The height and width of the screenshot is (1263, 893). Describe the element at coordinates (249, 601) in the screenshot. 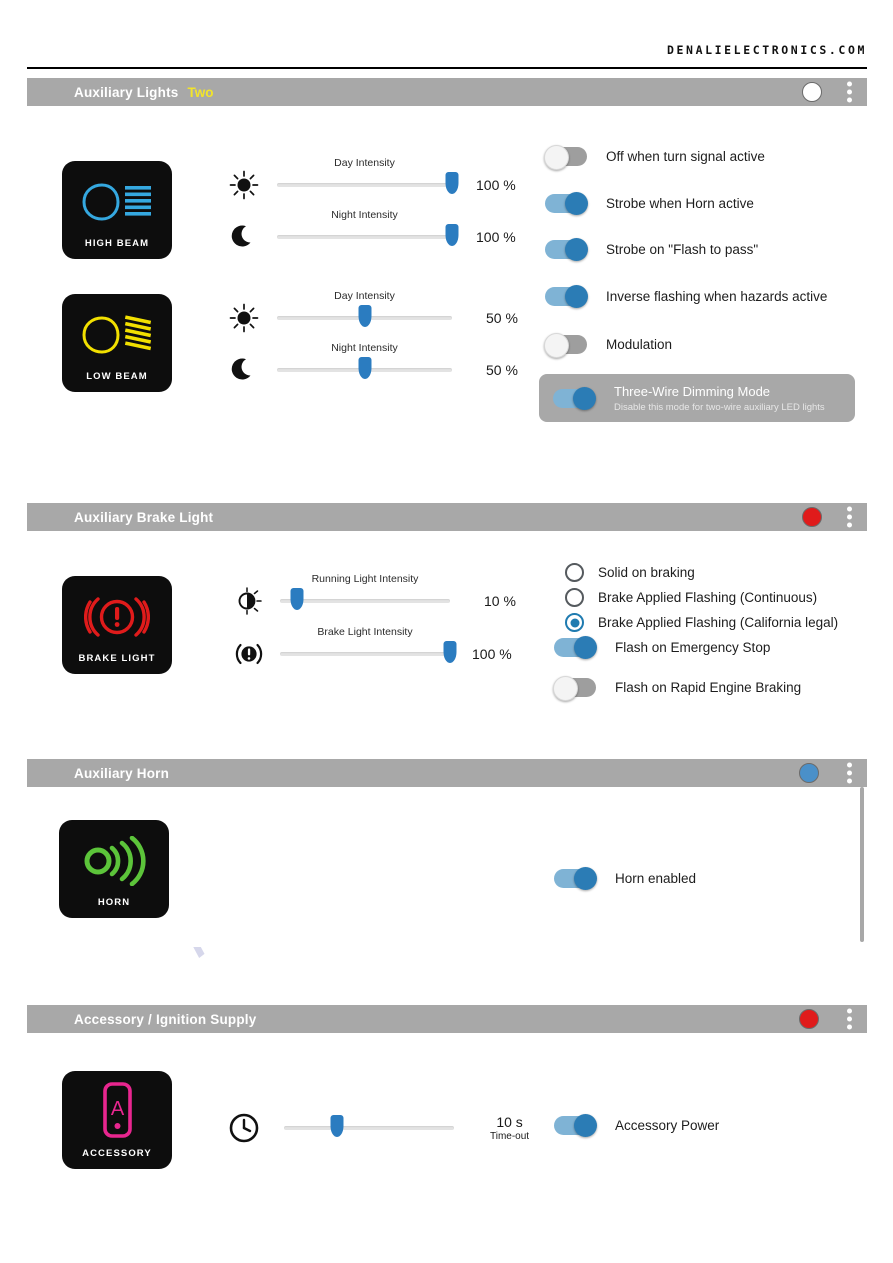

I see `running-light-icon` at that location.